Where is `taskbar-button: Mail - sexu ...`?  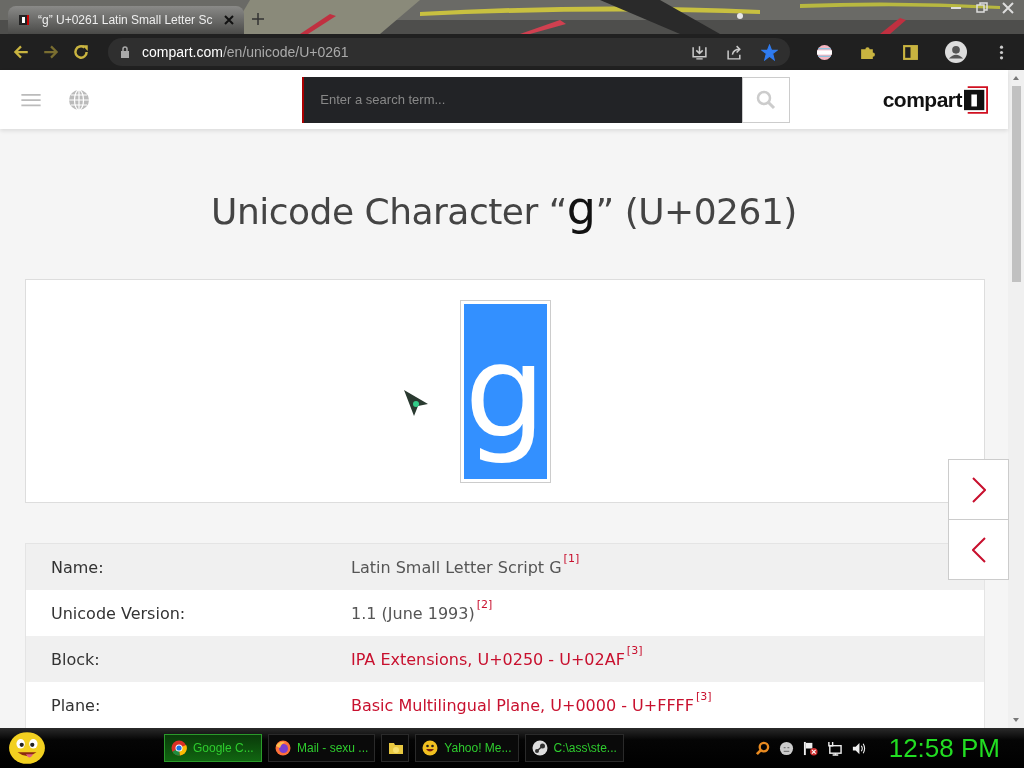 taskbar-button: Mail - sexu ... is located at coordinates (322, 748).